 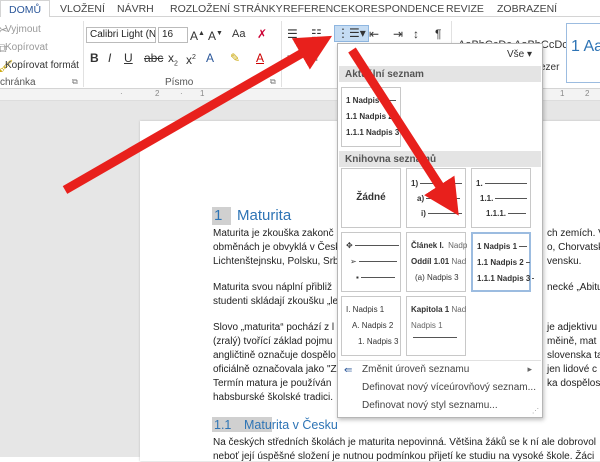 What do you see at coordinates (501, 198) in the screenshot?
I see `list-numbered-decimal: 1. 1.1. 1.1.1.` at bounding box center [501, 198].